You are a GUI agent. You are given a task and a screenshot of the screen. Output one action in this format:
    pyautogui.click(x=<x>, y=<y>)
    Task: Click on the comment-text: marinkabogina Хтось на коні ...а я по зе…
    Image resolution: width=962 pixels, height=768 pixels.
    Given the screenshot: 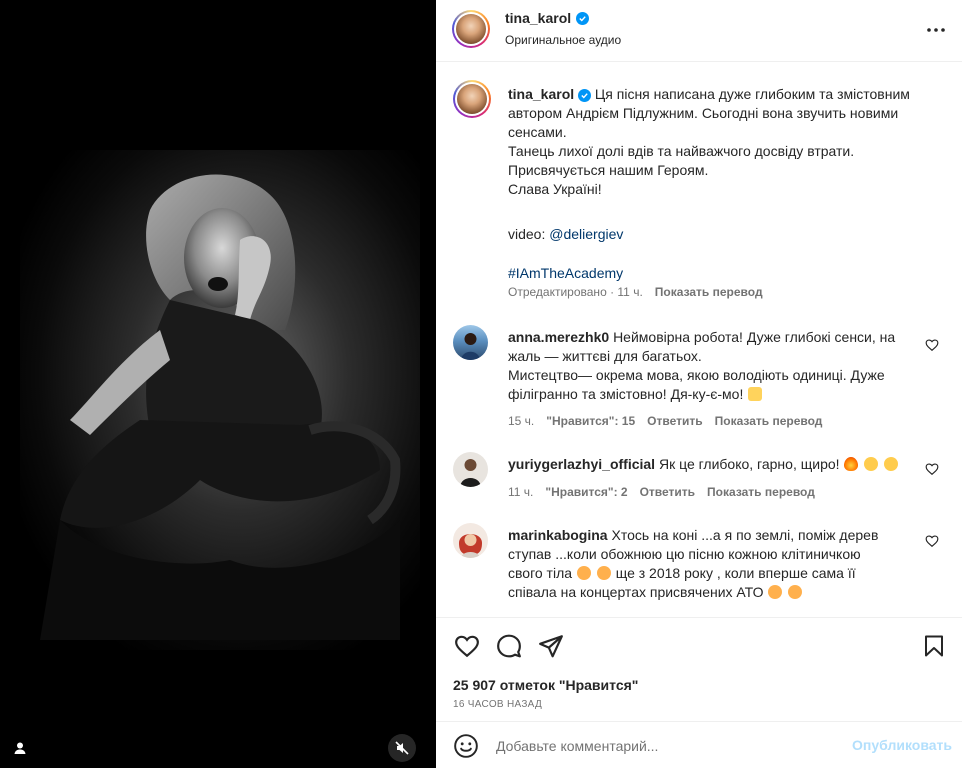 What is the action you would take?
    pyautogui.click(x=718, y=564)
    